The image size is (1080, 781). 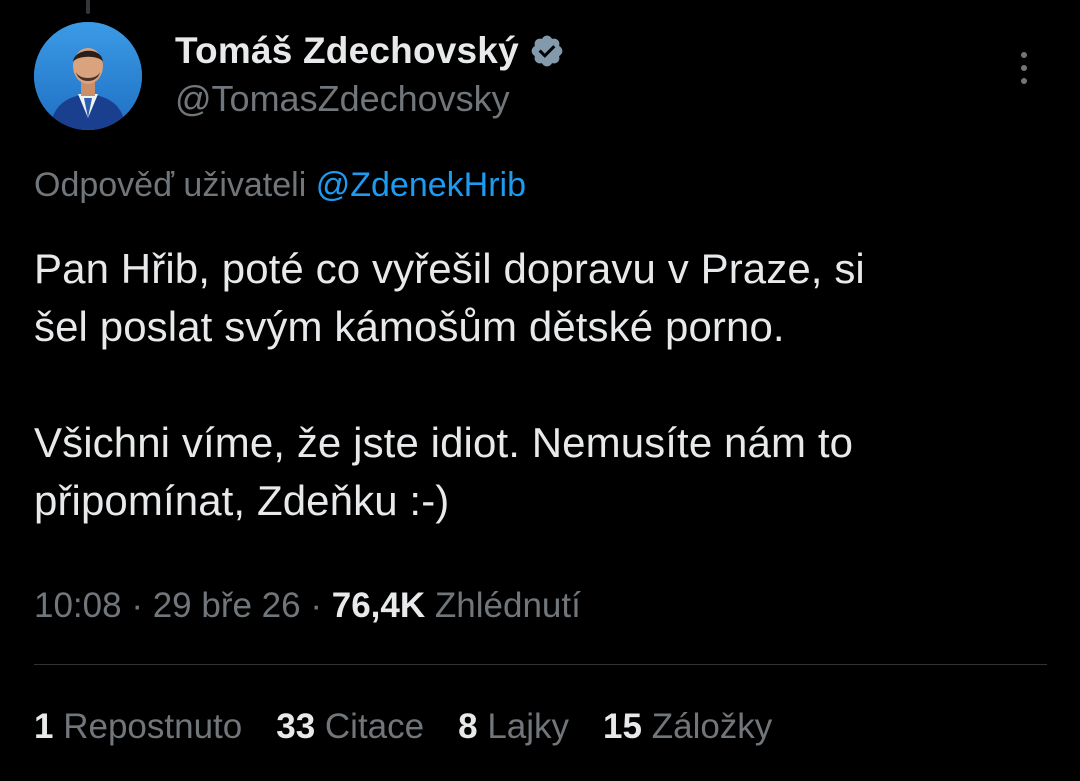 I want to click on stat-count: 33, so click(x=296, y=726).